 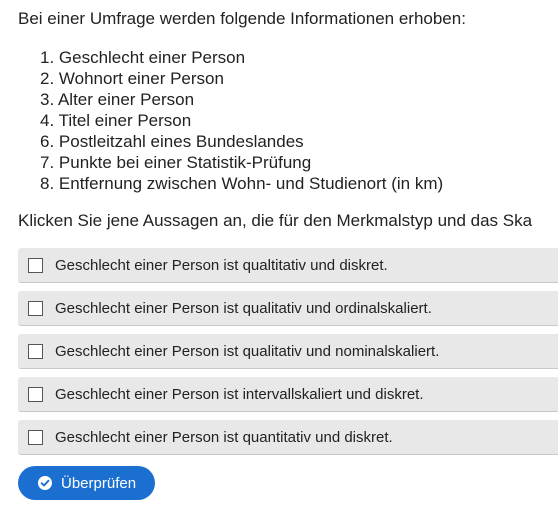 I want to click on check-answer-button: Überprüfen, so click(x=87, y=483).